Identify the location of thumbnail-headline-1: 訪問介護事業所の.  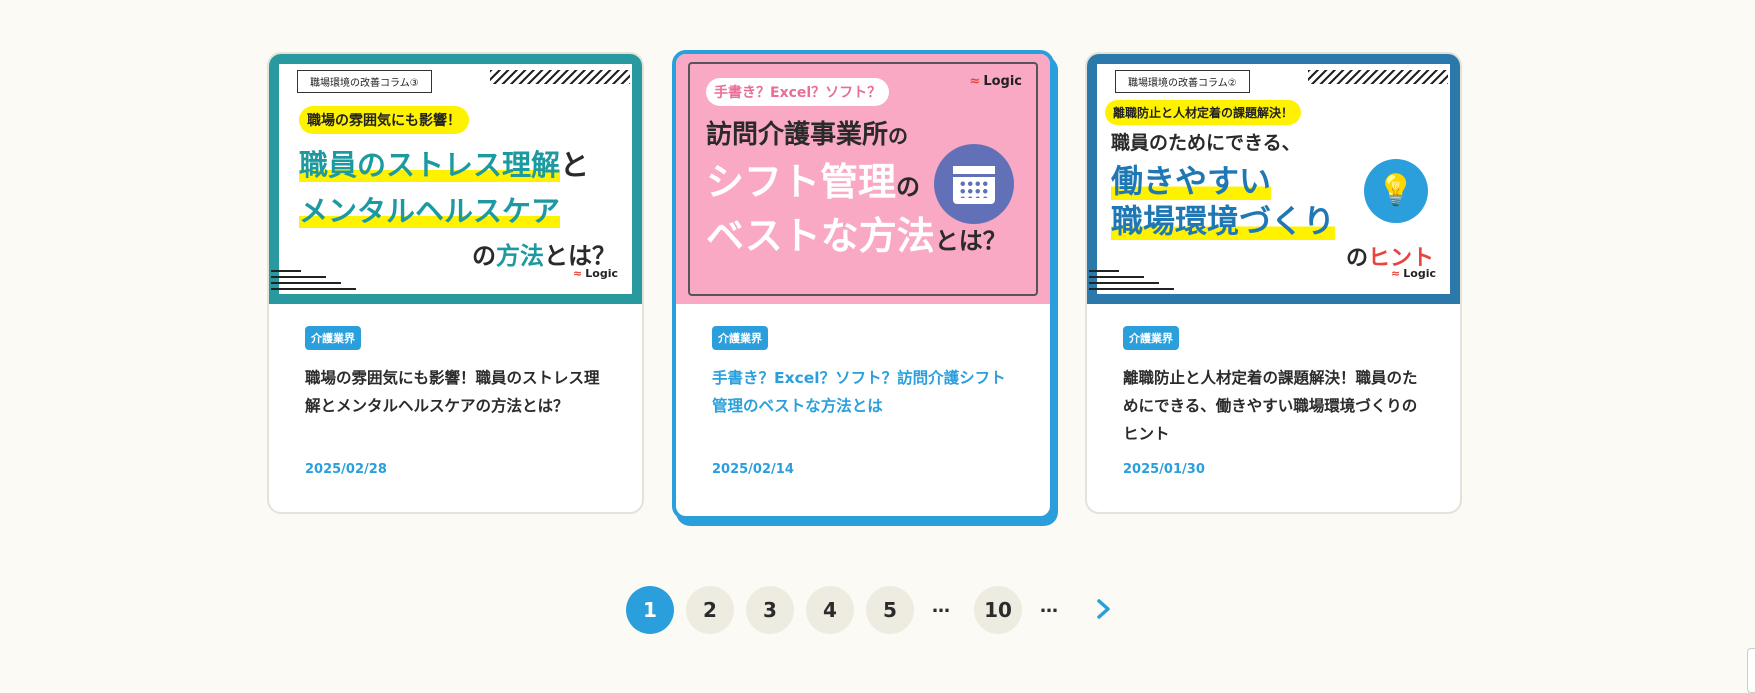
(807, 135).